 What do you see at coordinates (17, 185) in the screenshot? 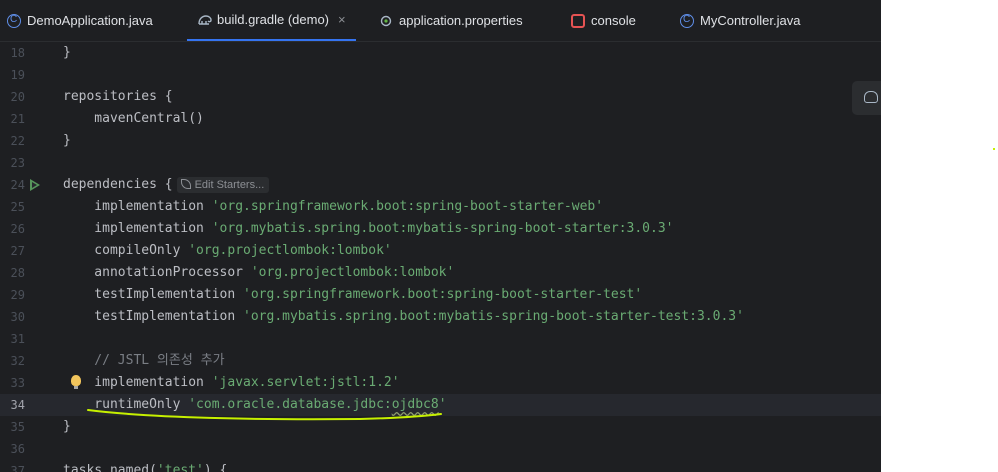
I see `line-number: 24` at bounding box center [17, 185].